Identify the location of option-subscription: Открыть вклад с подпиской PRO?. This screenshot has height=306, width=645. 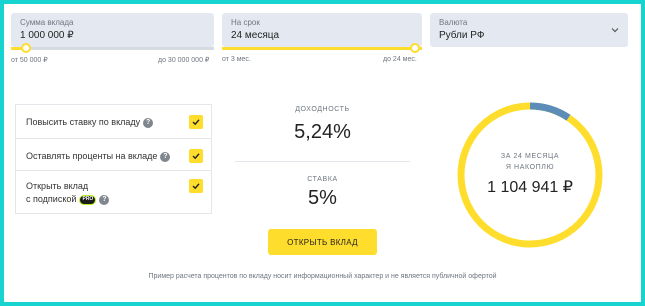
(113, 192).